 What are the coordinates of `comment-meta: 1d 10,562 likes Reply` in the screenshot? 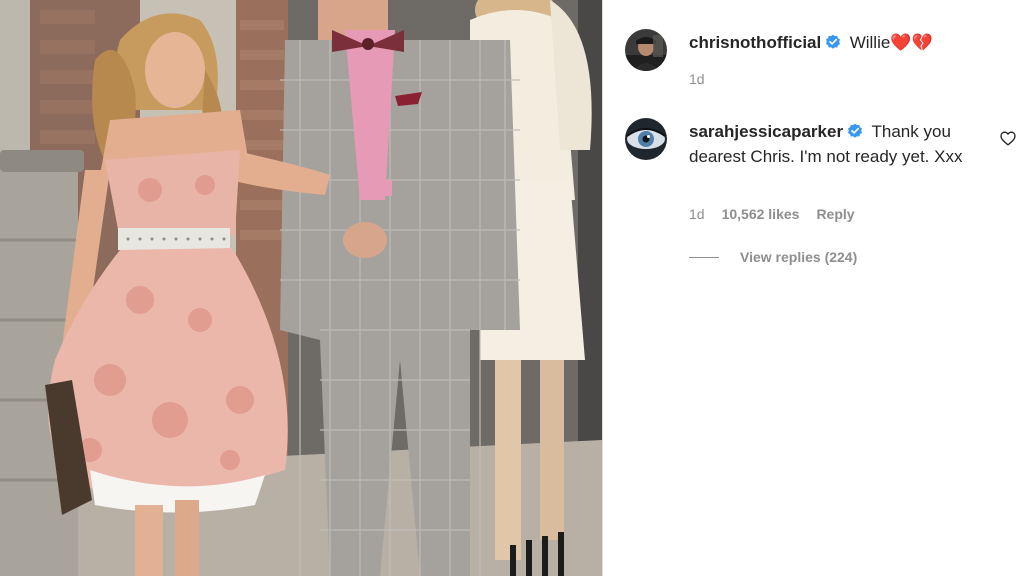 It's located at (772, 214).